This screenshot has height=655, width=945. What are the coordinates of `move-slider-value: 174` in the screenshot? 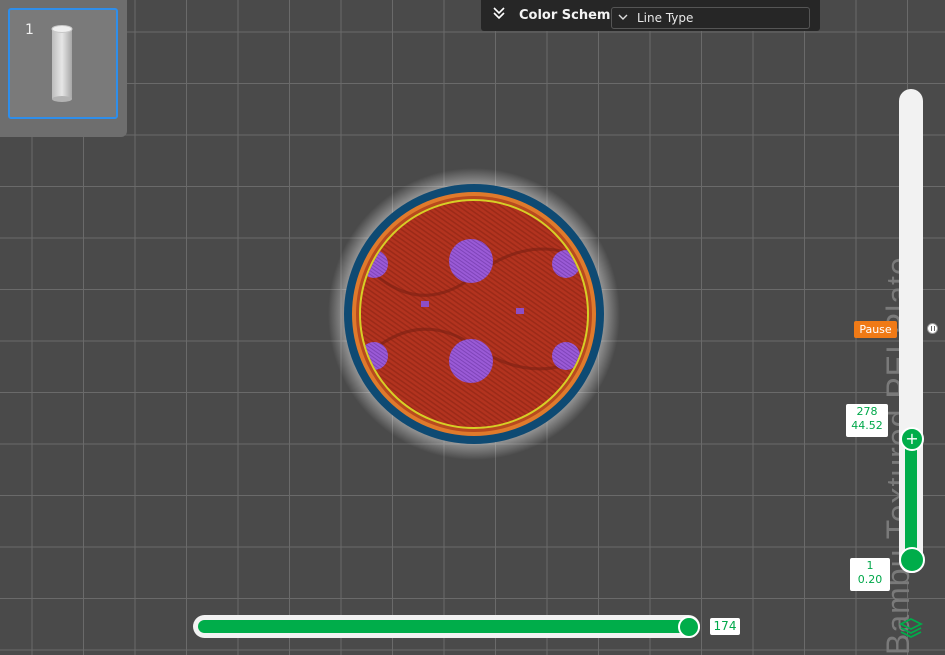 It's located at (725, 626).